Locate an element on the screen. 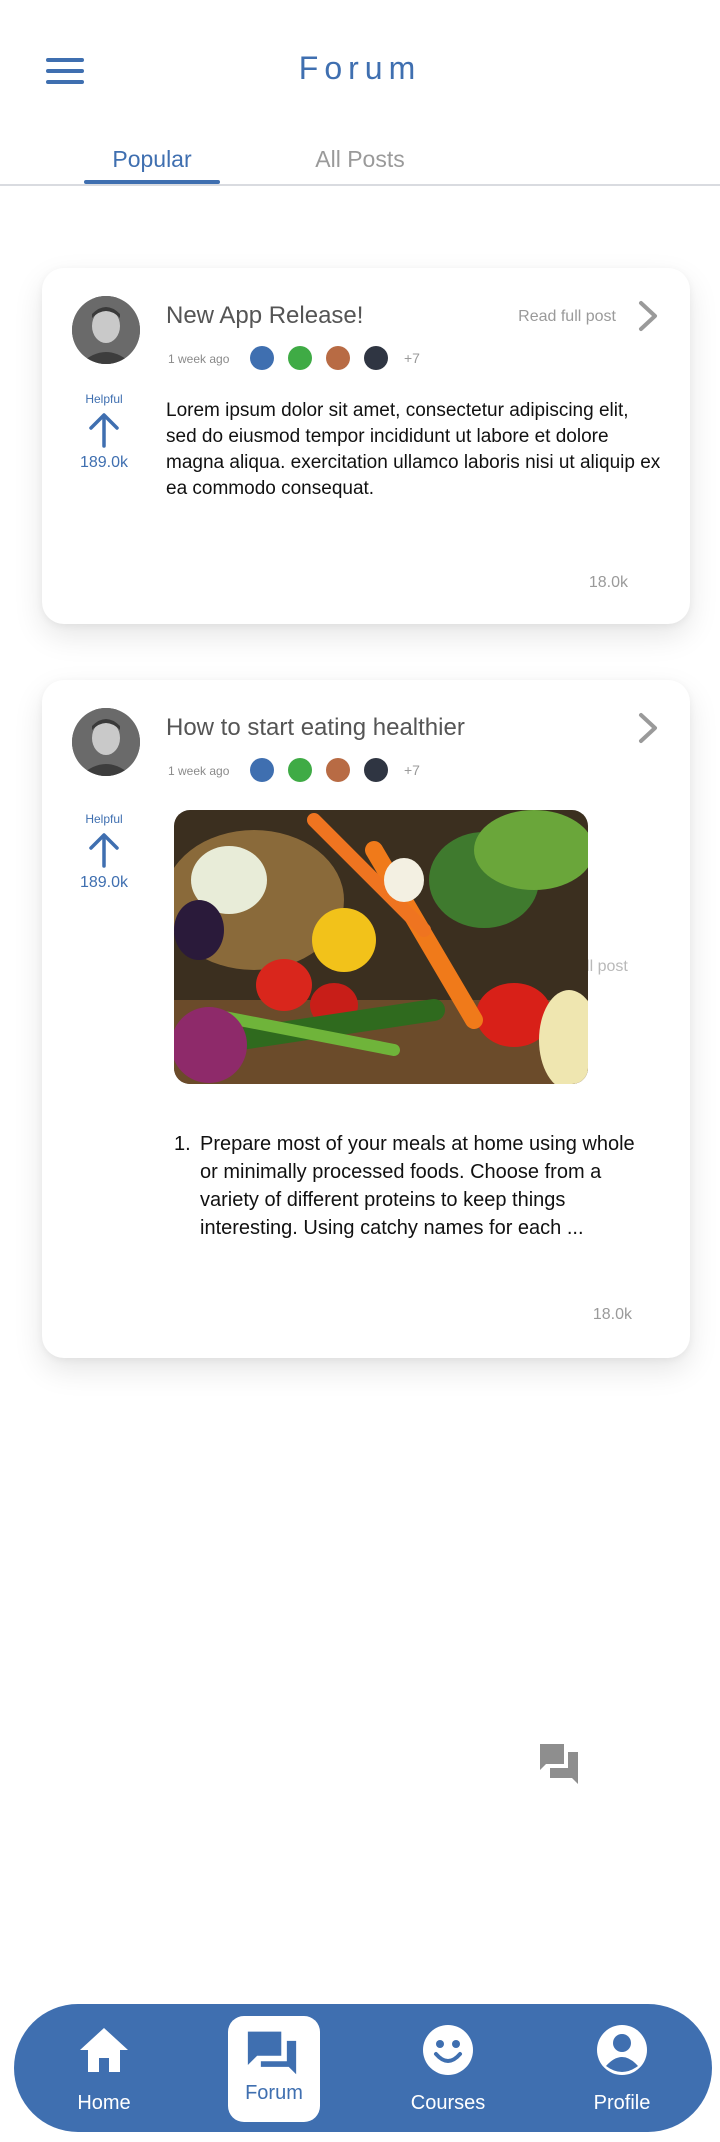 This screenshot has height=2142, width=720. home-icon is located at coordinates (104, 2050).